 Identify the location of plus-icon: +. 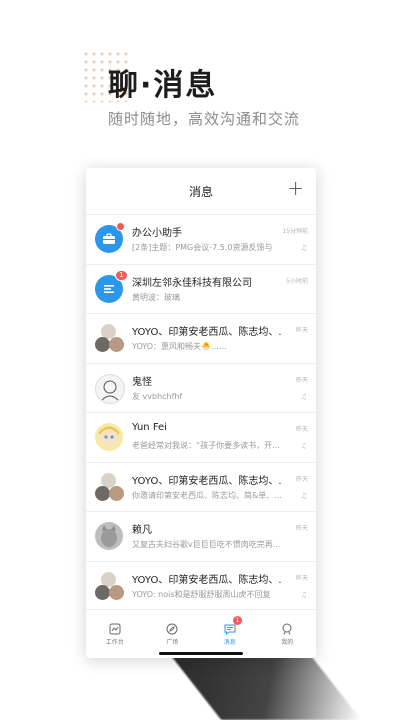
(295, 188).